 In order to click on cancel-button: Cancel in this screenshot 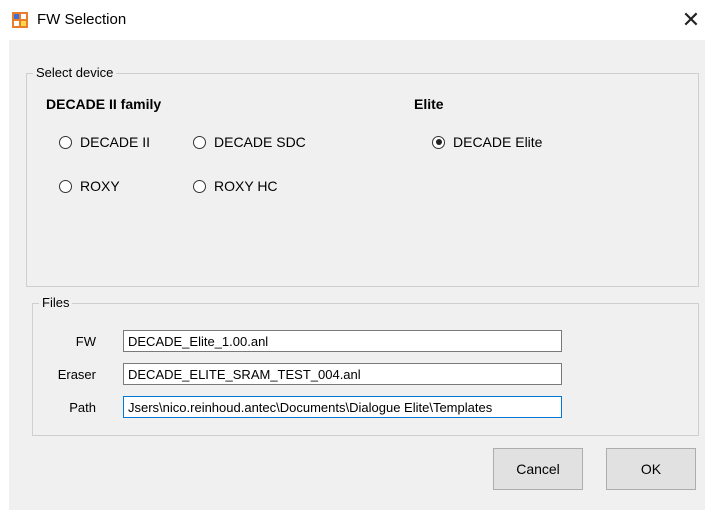, I will do `click(538, 469)`.